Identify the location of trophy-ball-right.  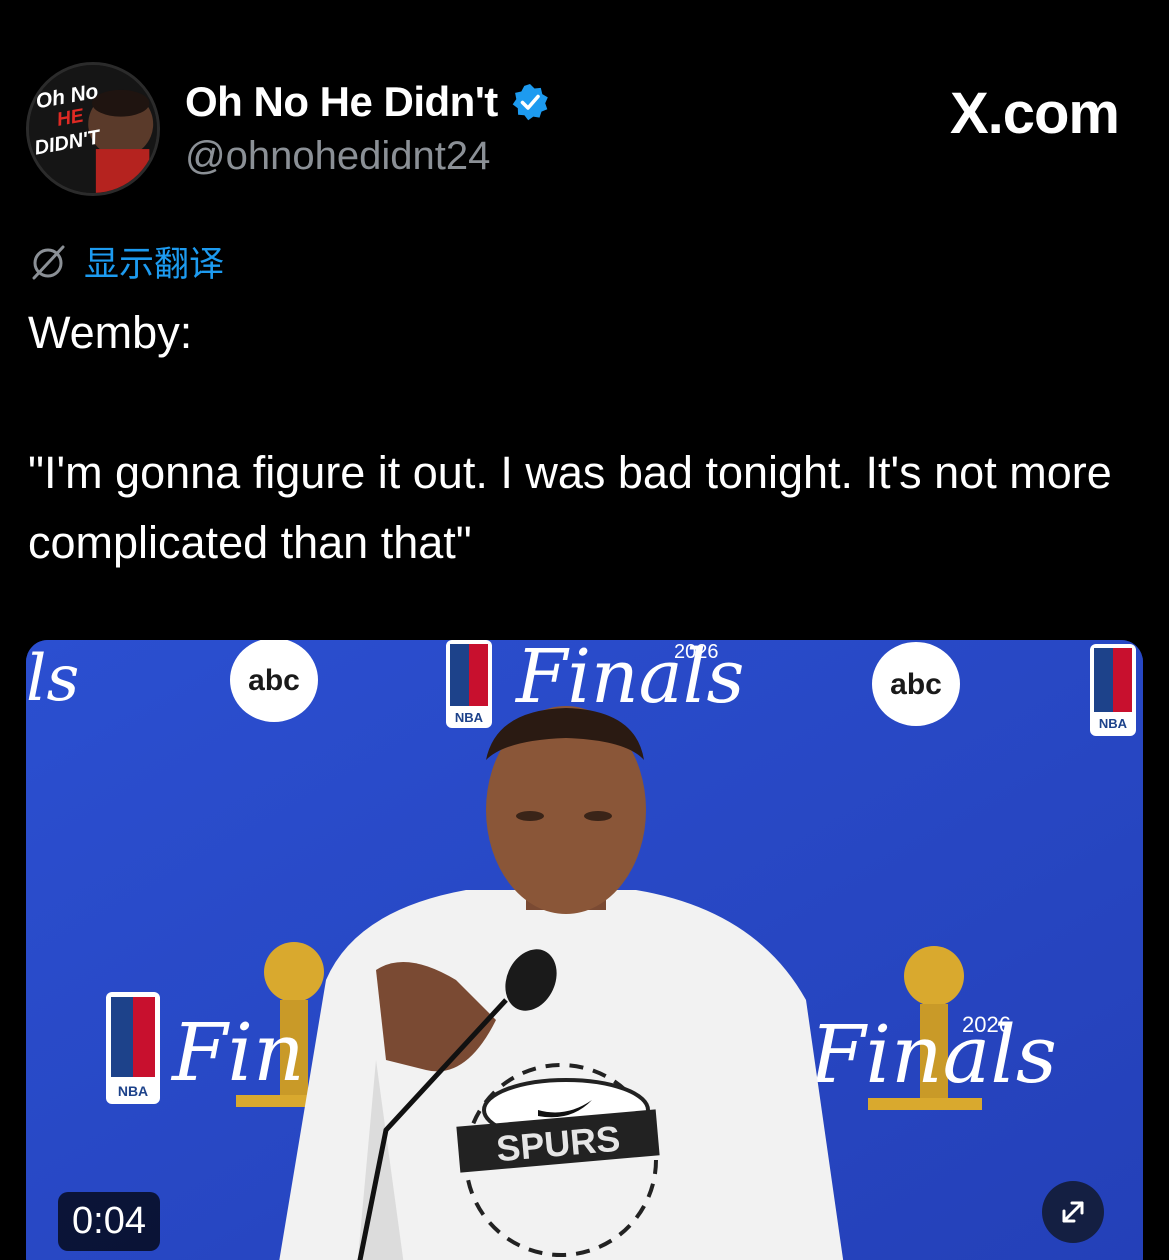
(934, 976).